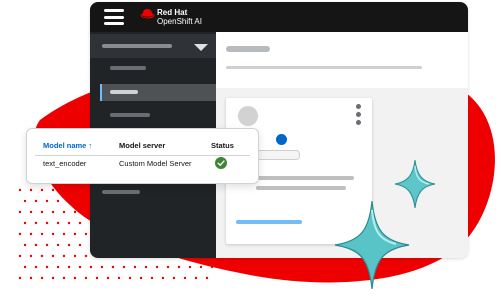 The width and height of the screenshot is (501, 303). Describe the element at coordinates (324, 67) in the screenshot. I see `page-description-placeholder` at that location.